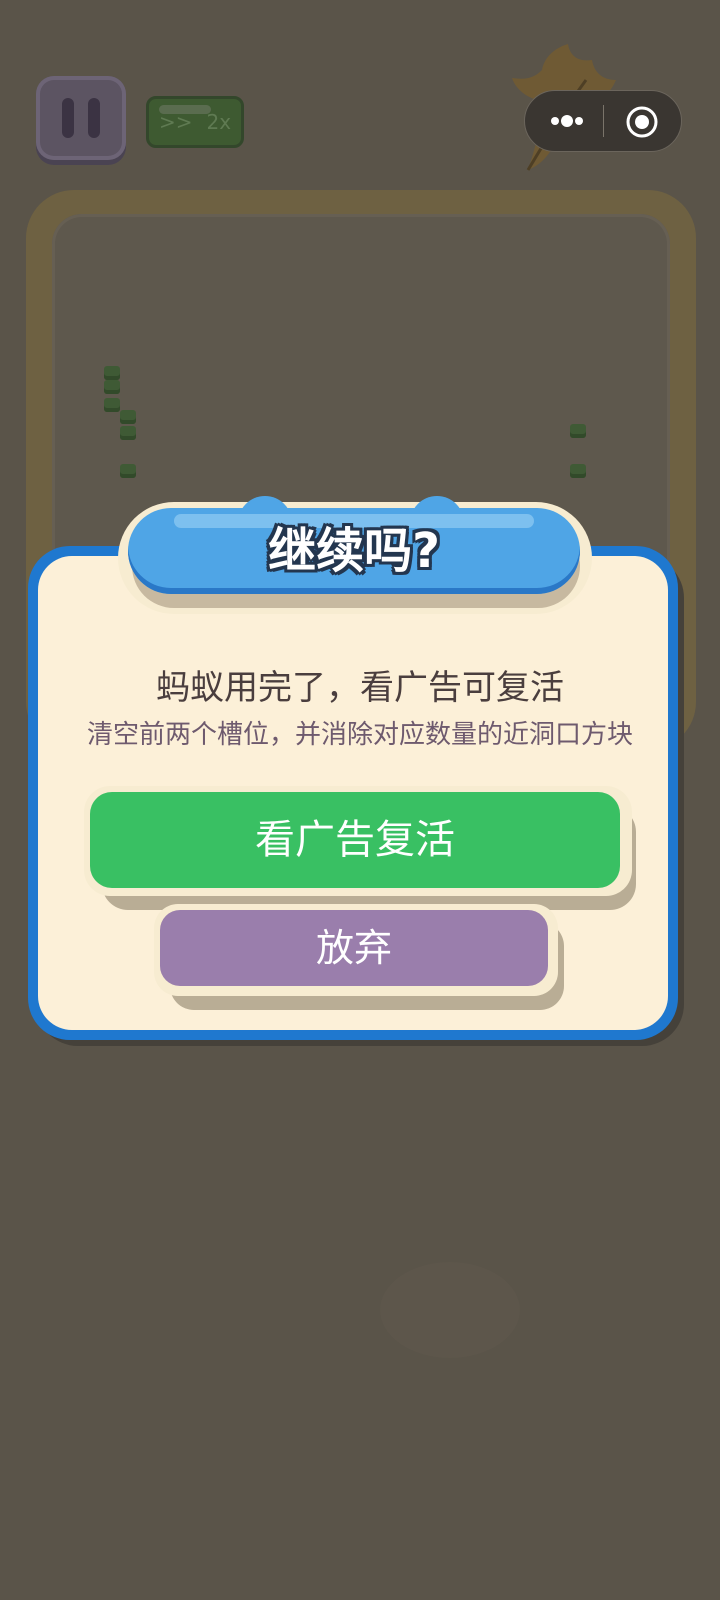 The width and height of the screenshot is (720, 1600). Describe the element at coordinates (81, 118) in the screenshot. I see `pause-button` at that location.